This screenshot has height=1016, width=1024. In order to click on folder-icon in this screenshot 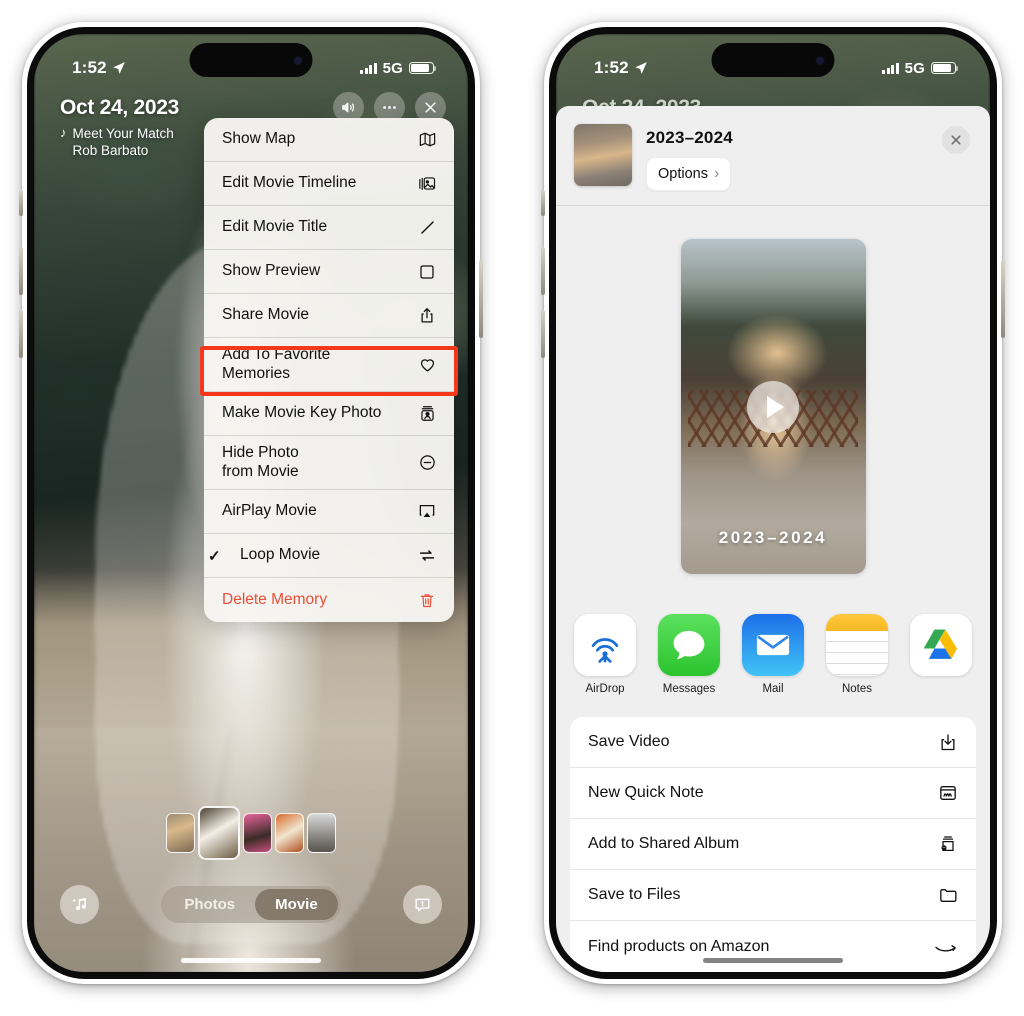, I will do `click(945, 895)`.